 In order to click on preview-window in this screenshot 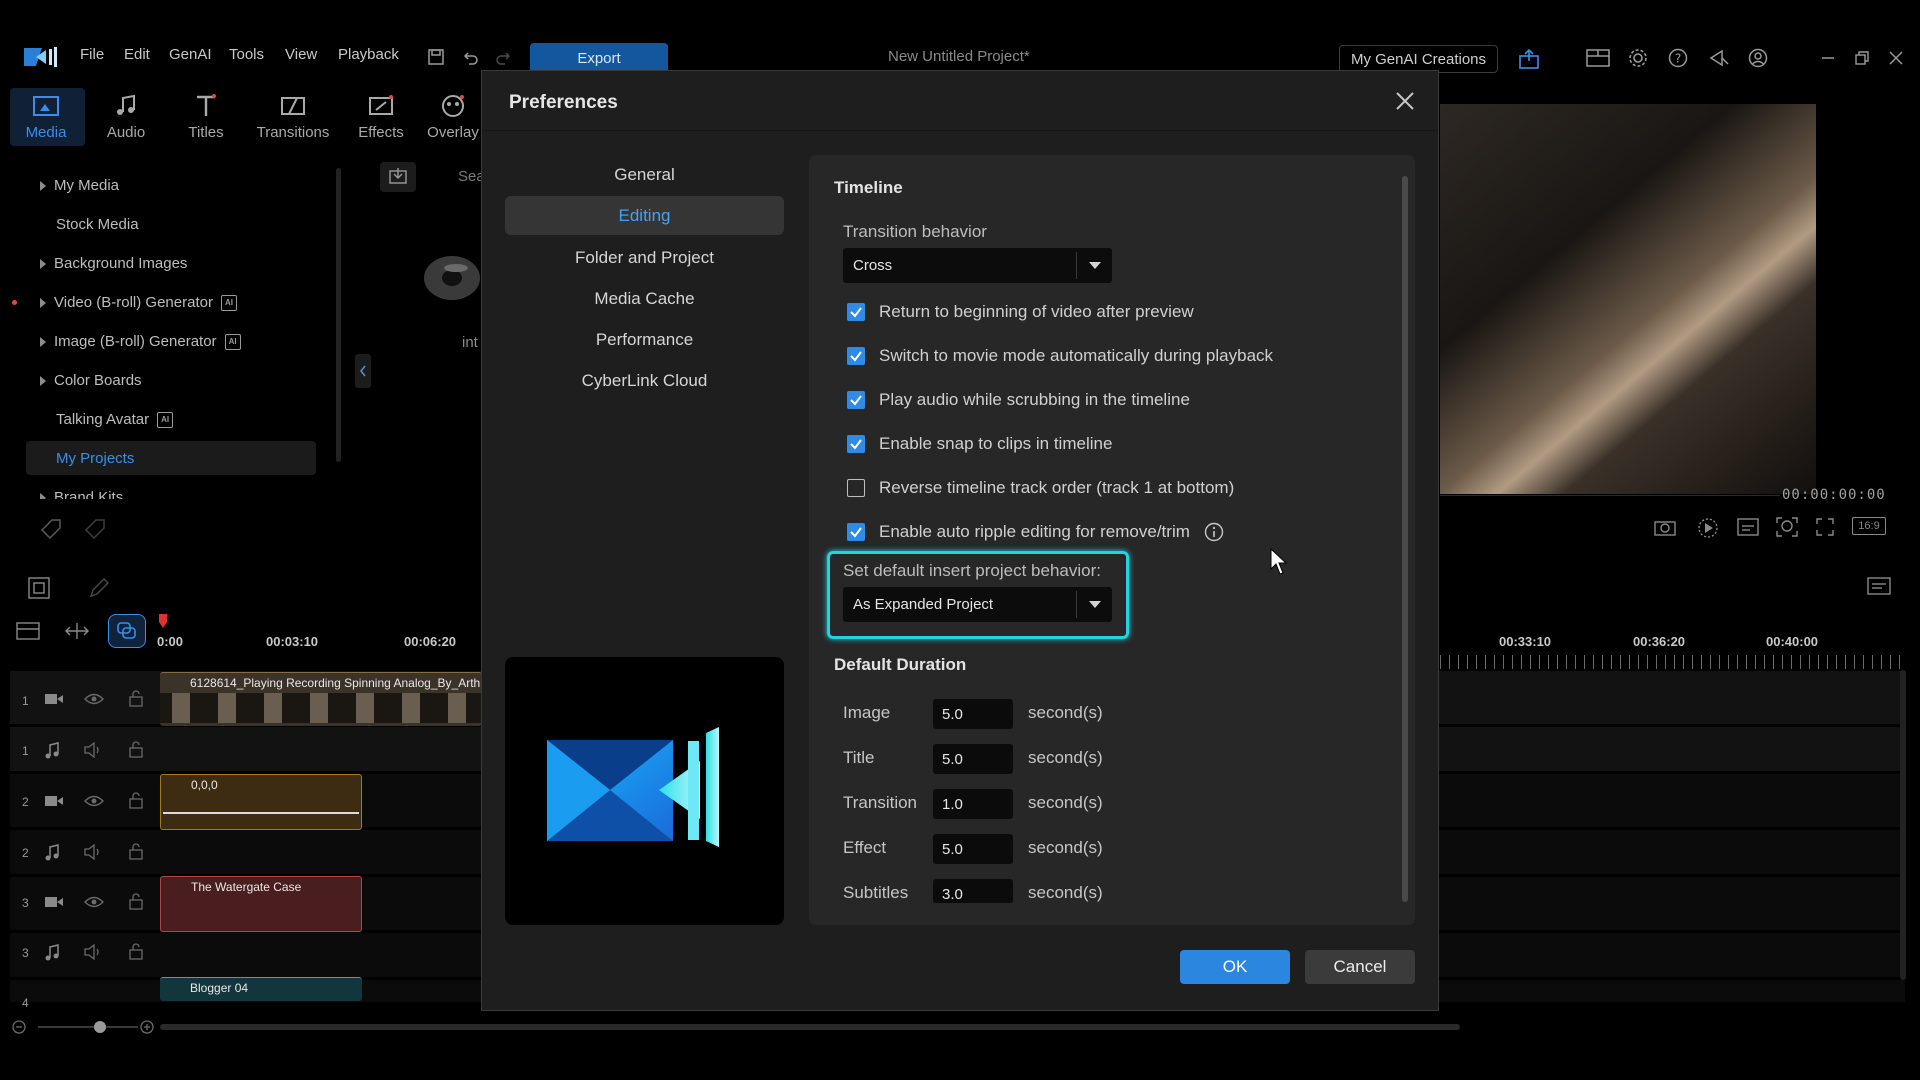, I will do `click(1628, 299)`.